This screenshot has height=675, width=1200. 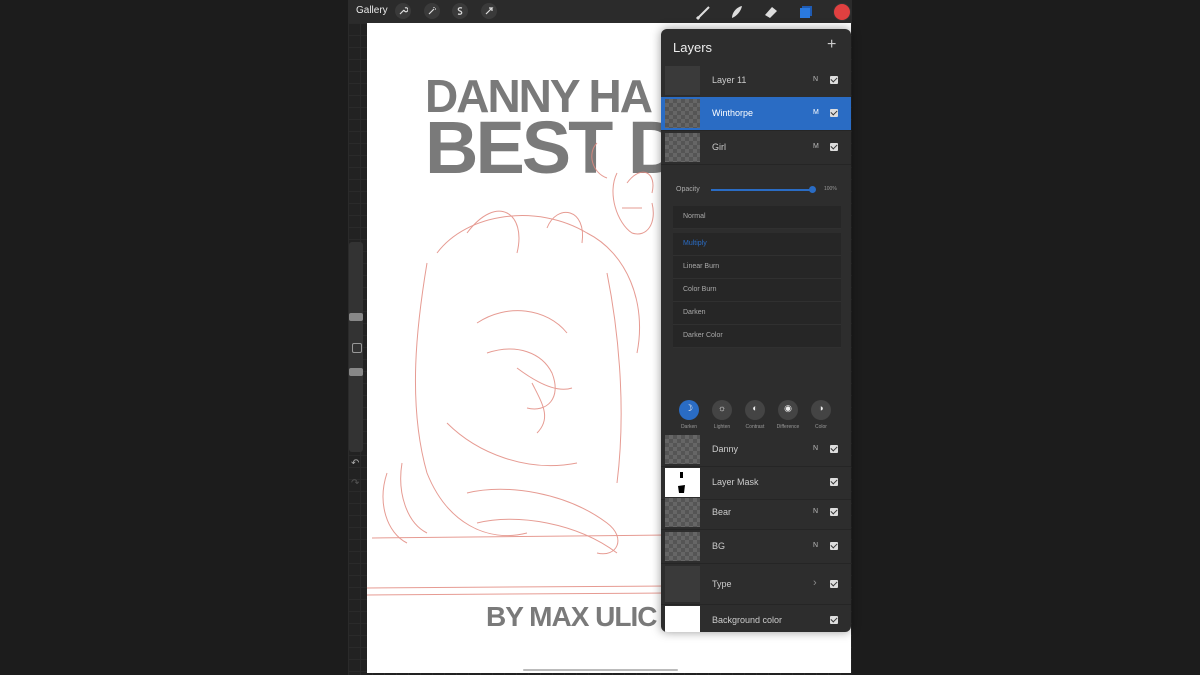 What do you see at coordinates (737, 12) in the screenshot?
I see `smudge-icon` at bounding box center [737, 12].